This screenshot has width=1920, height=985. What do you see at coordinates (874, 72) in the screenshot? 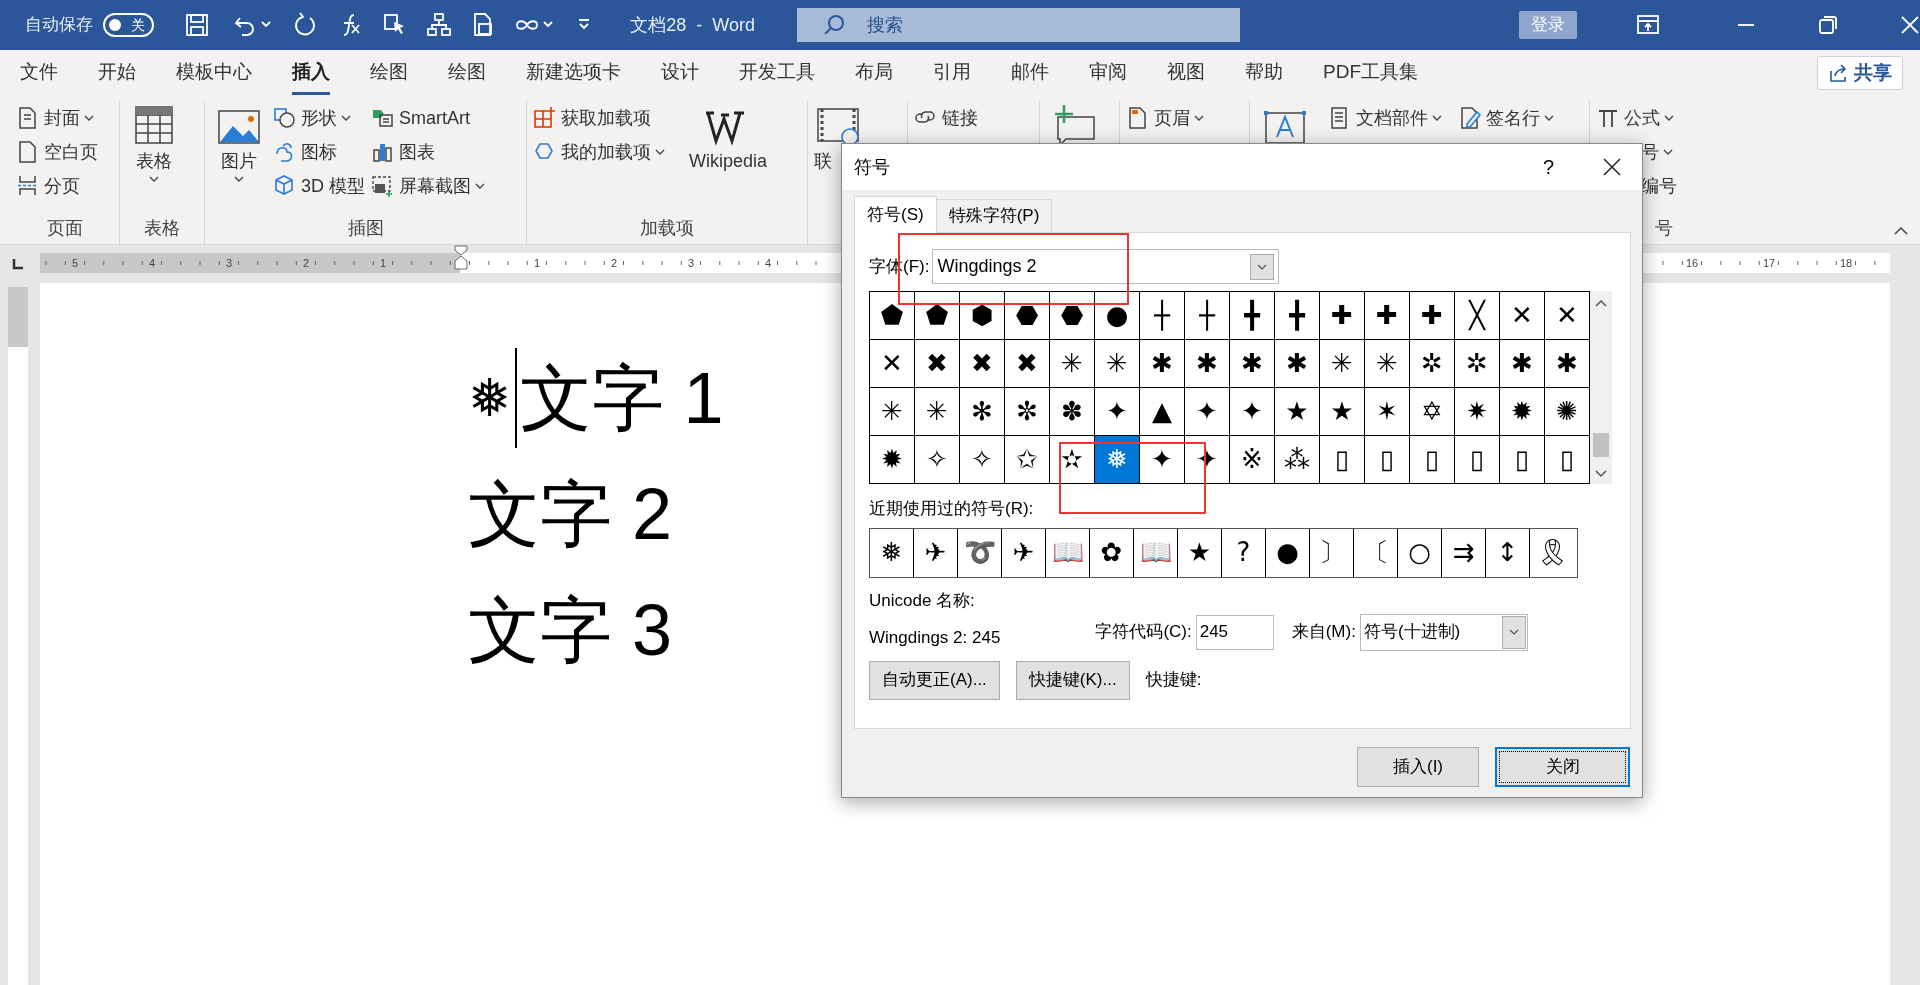
I see `ribbon-tab: 布局` at bounding box center [874, 72].